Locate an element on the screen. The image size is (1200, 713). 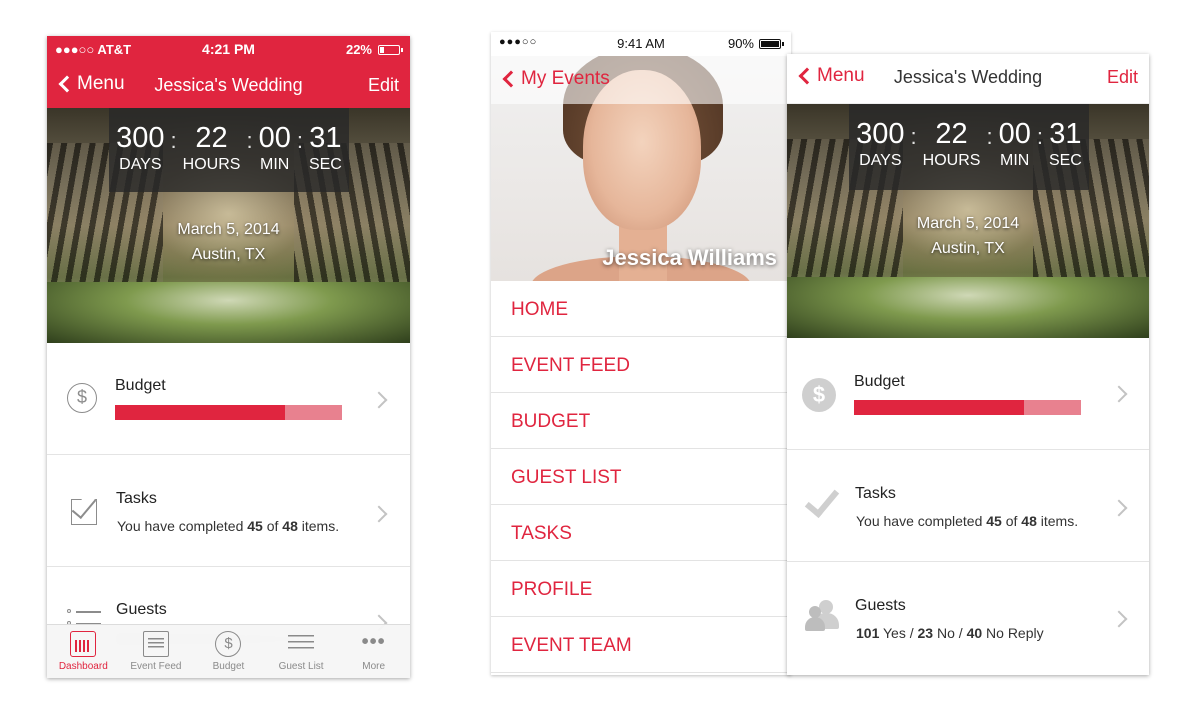
menu-item-guest-list: GUEST LIST is located at coordinates (641, 477).